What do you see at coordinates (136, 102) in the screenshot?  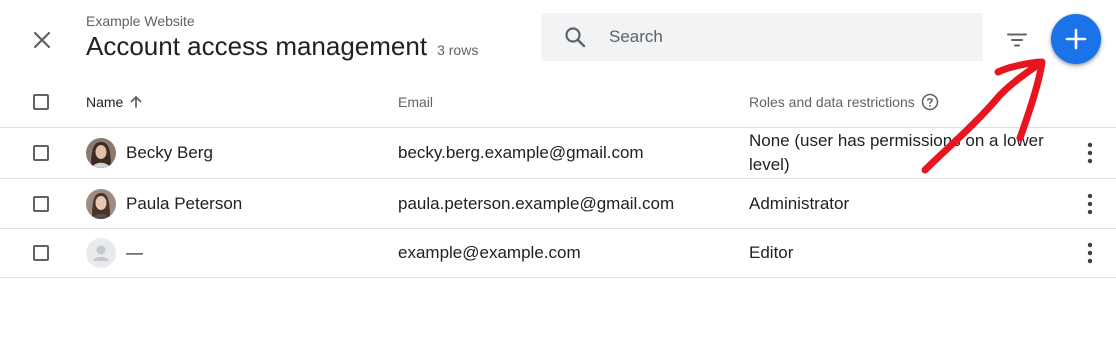 I see `sort-arrow-up-icon` at bounding box center [136, 102].